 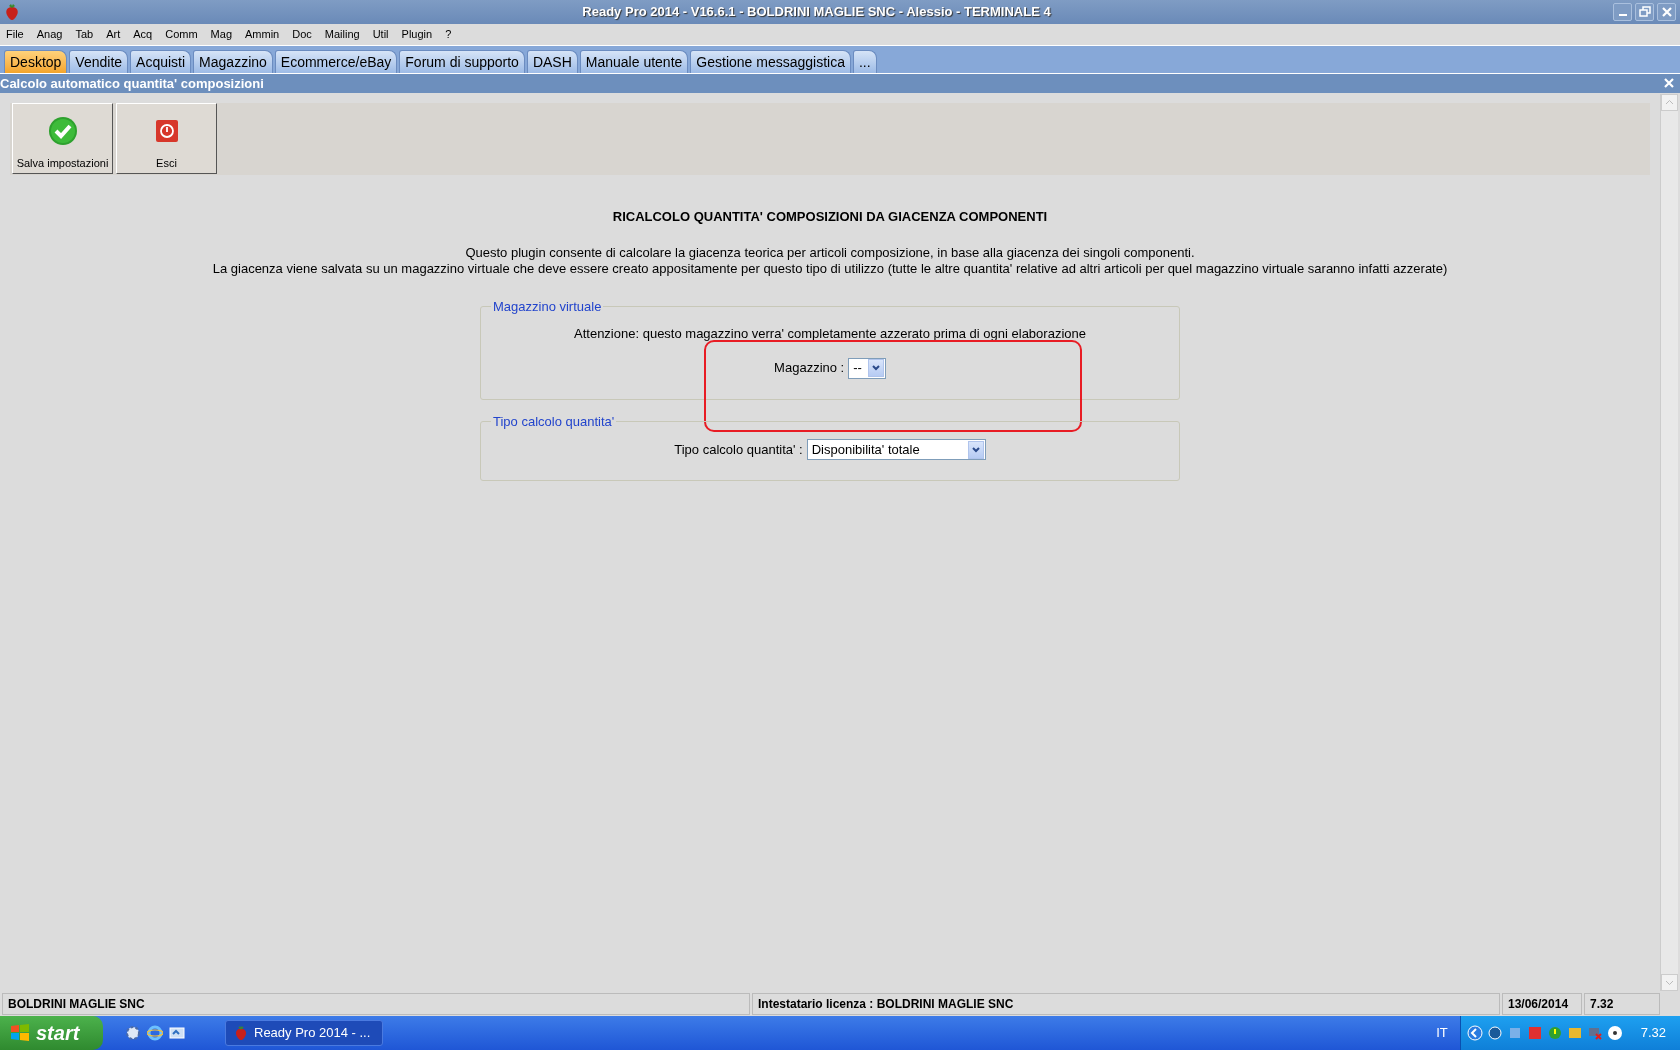 I want to click on menu-item: Mag, so click(x=221, y=34).